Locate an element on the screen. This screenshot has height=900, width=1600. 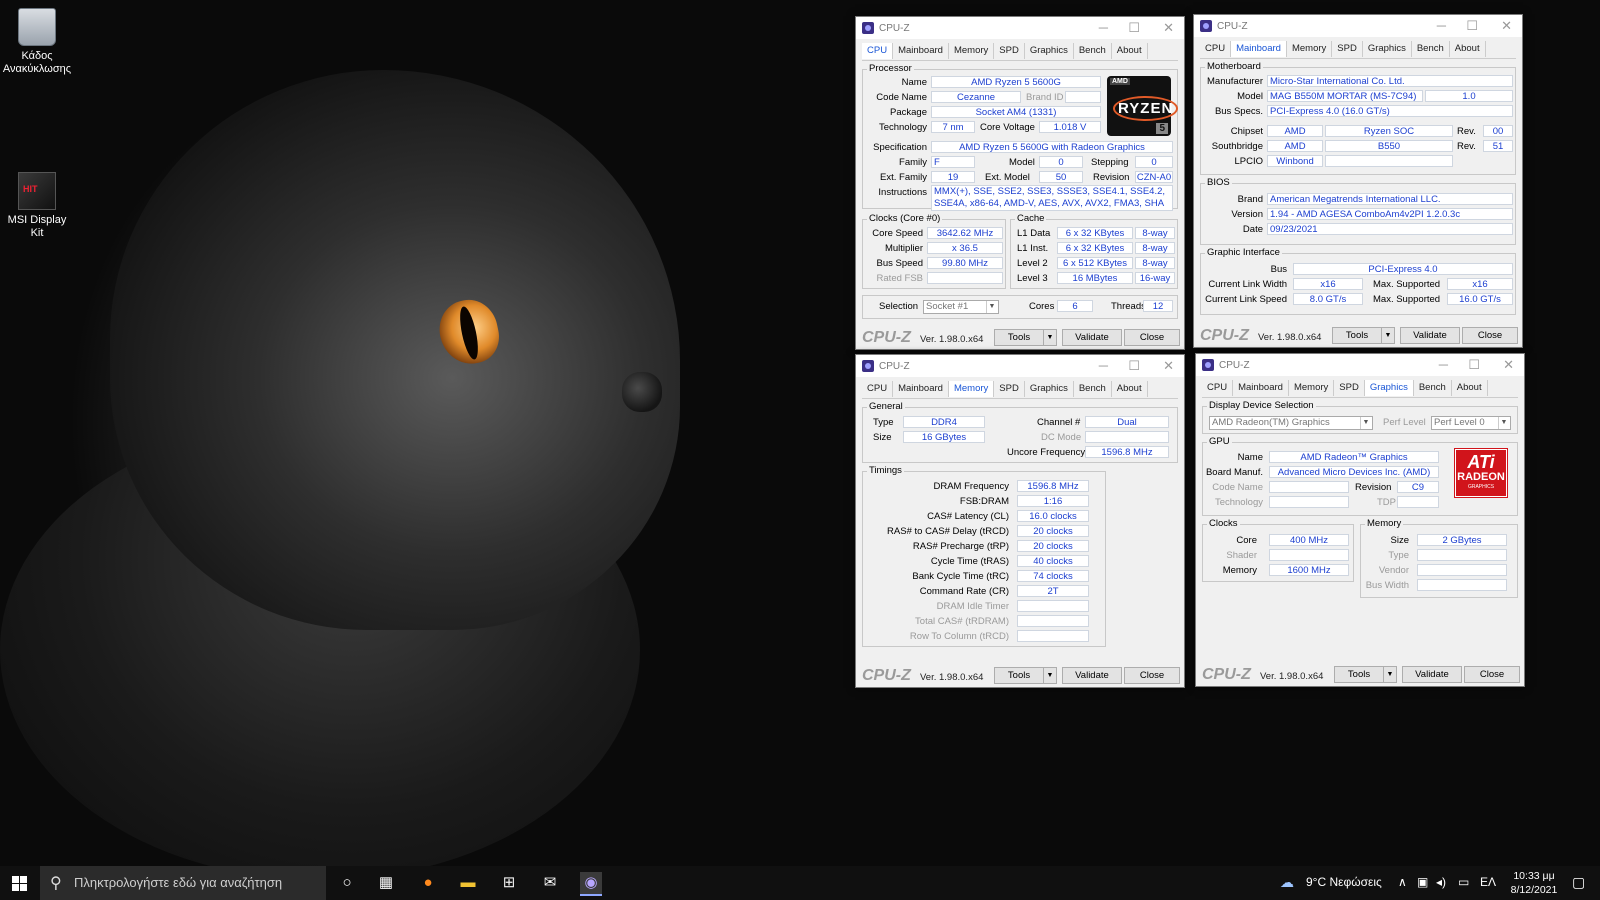
microsoft-store-icon: ⊞ is located at coordinates (509, 883).